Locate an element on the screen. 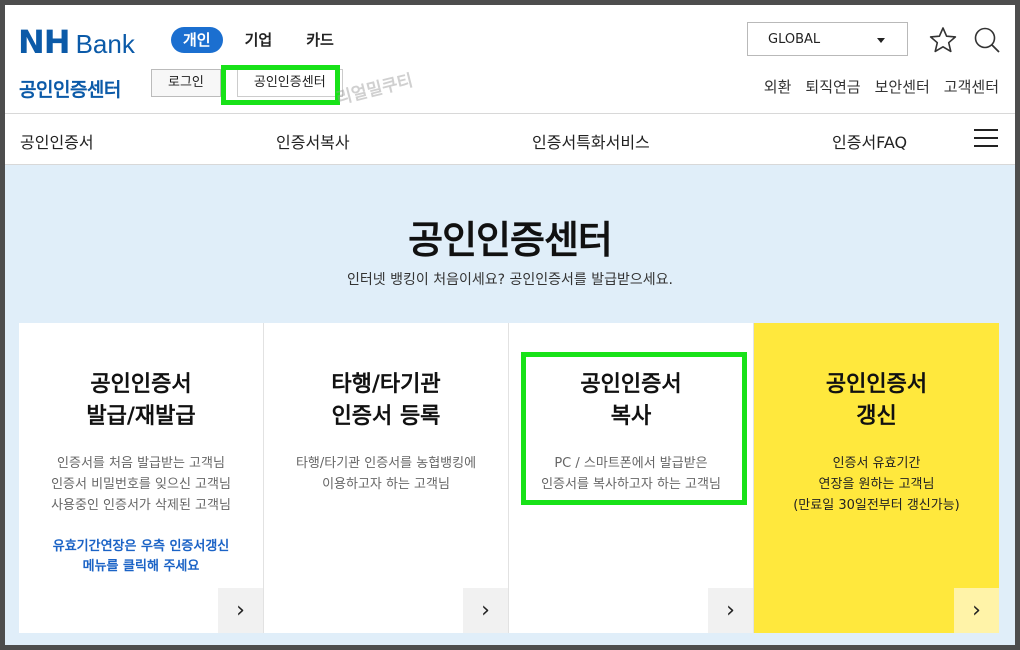 Image resolution: width=1020 pixels, height=650 pixels. card-note: 유효기간연장은 우측 인증서갱신 메뉴를 클릭해 주세요 is located at coordinates (141, 556).